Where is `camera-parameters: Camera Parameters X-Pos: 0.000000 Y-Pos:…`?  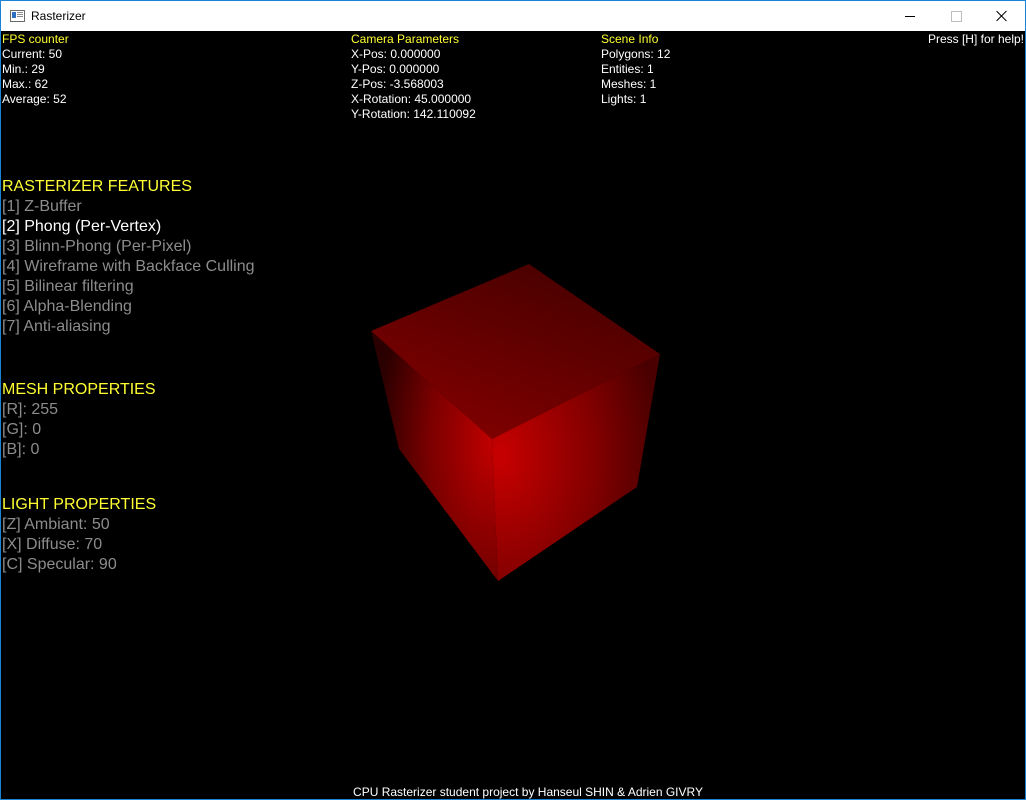 camera-parameters: Camera Parameters X-Pos: 0.000000 Y-Pos:… is located at coordinates (413, 77).